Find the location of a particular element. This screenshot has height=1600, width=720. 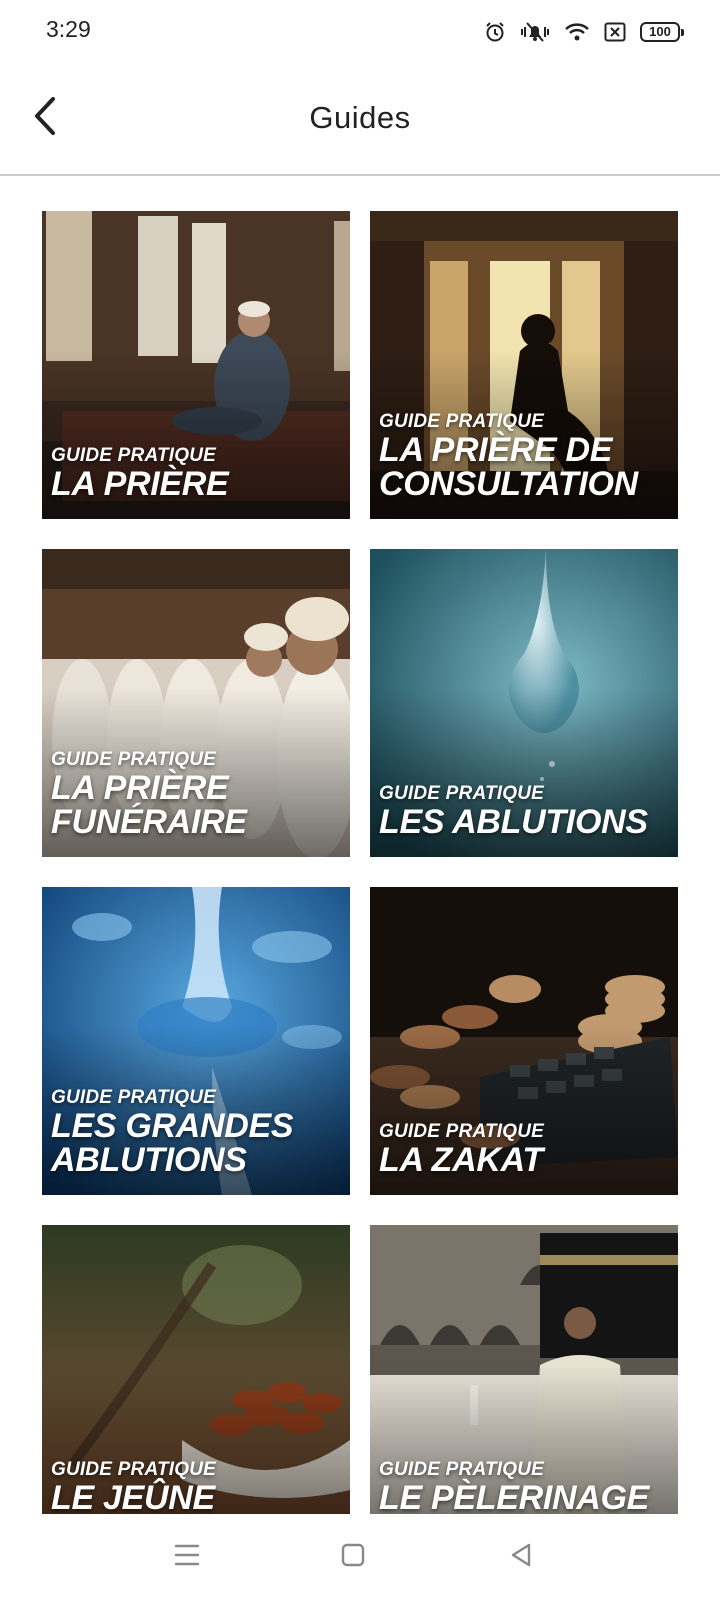

status-bar: 3:29 100 is located at coordinates (360, 32).